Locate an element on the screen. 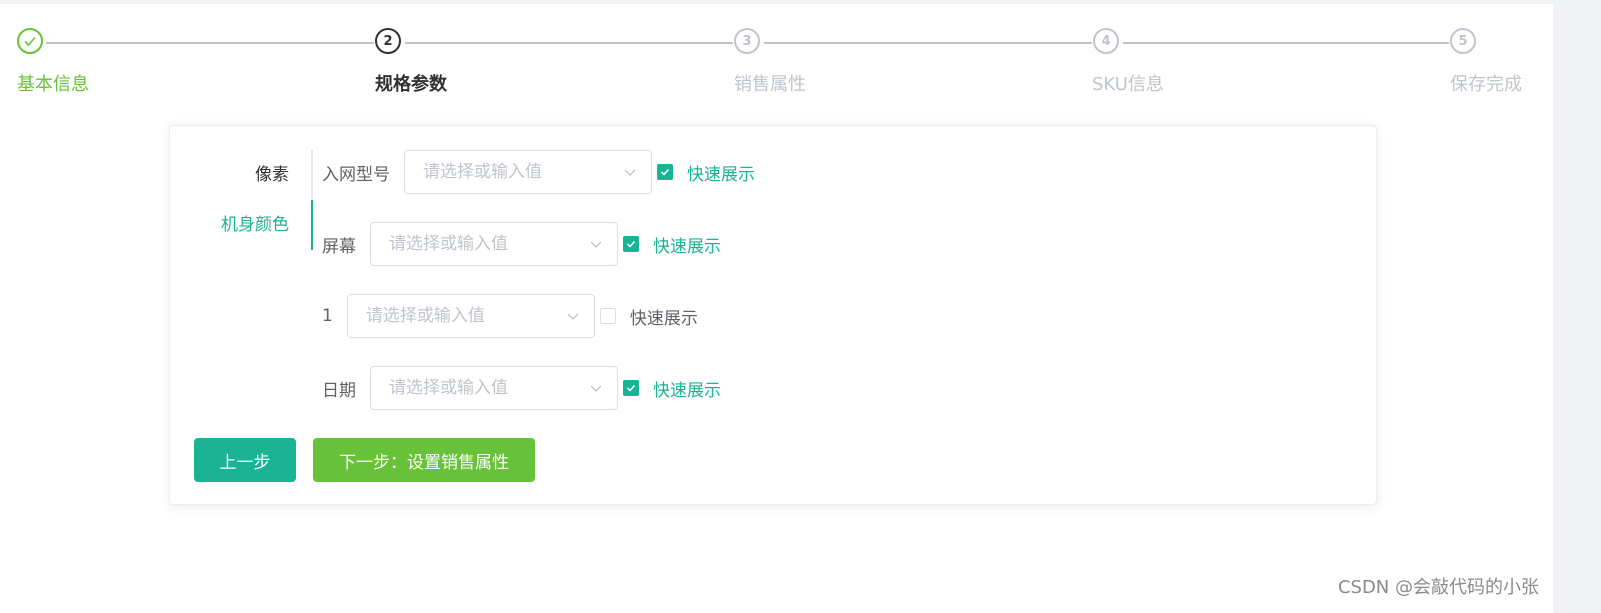 This screenshot has width=1601, height=613. tabs-active-indicator is located at coordinates (312, 225).